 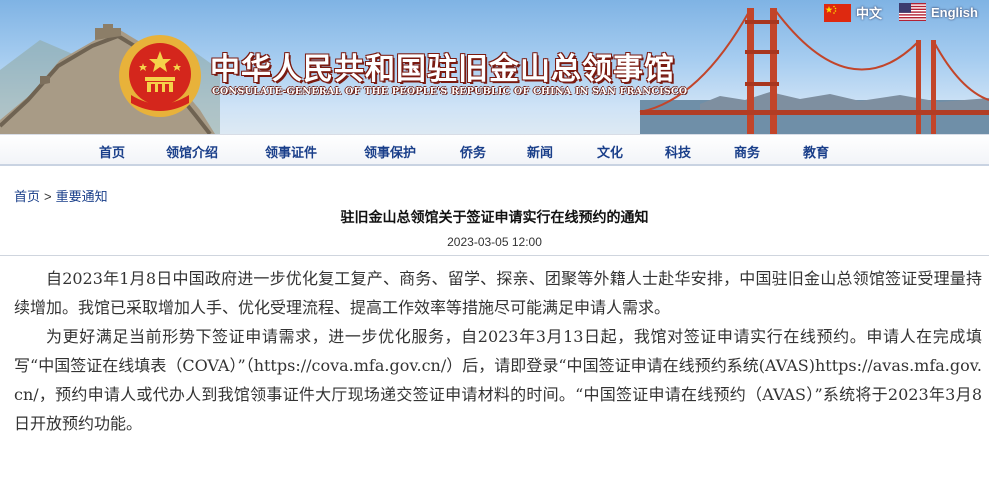 I want to click on site-title-chinese: 中华人民共和国驻旧金山总领事馆, so click(x=442, y=69).